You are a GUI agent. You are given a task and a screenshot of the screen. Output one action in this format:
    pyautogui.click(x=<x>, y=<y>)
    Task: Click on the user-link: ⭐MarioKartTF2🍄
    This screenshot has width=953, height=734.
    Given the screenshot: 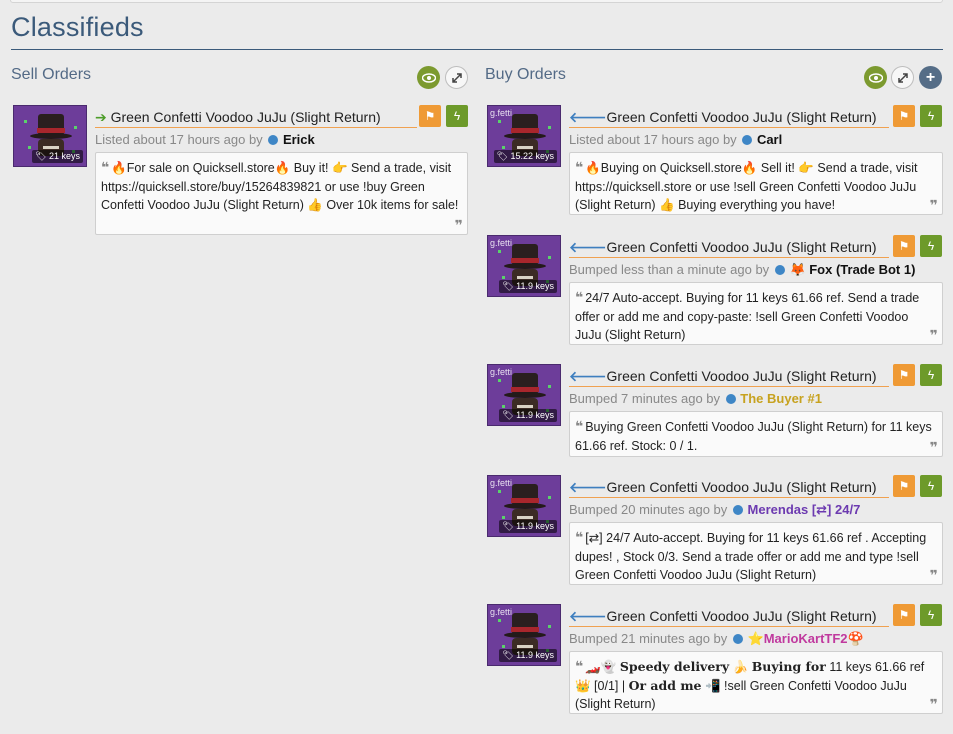 What is the action you would take?
    pyautogui.click(x=806, y=638)
    